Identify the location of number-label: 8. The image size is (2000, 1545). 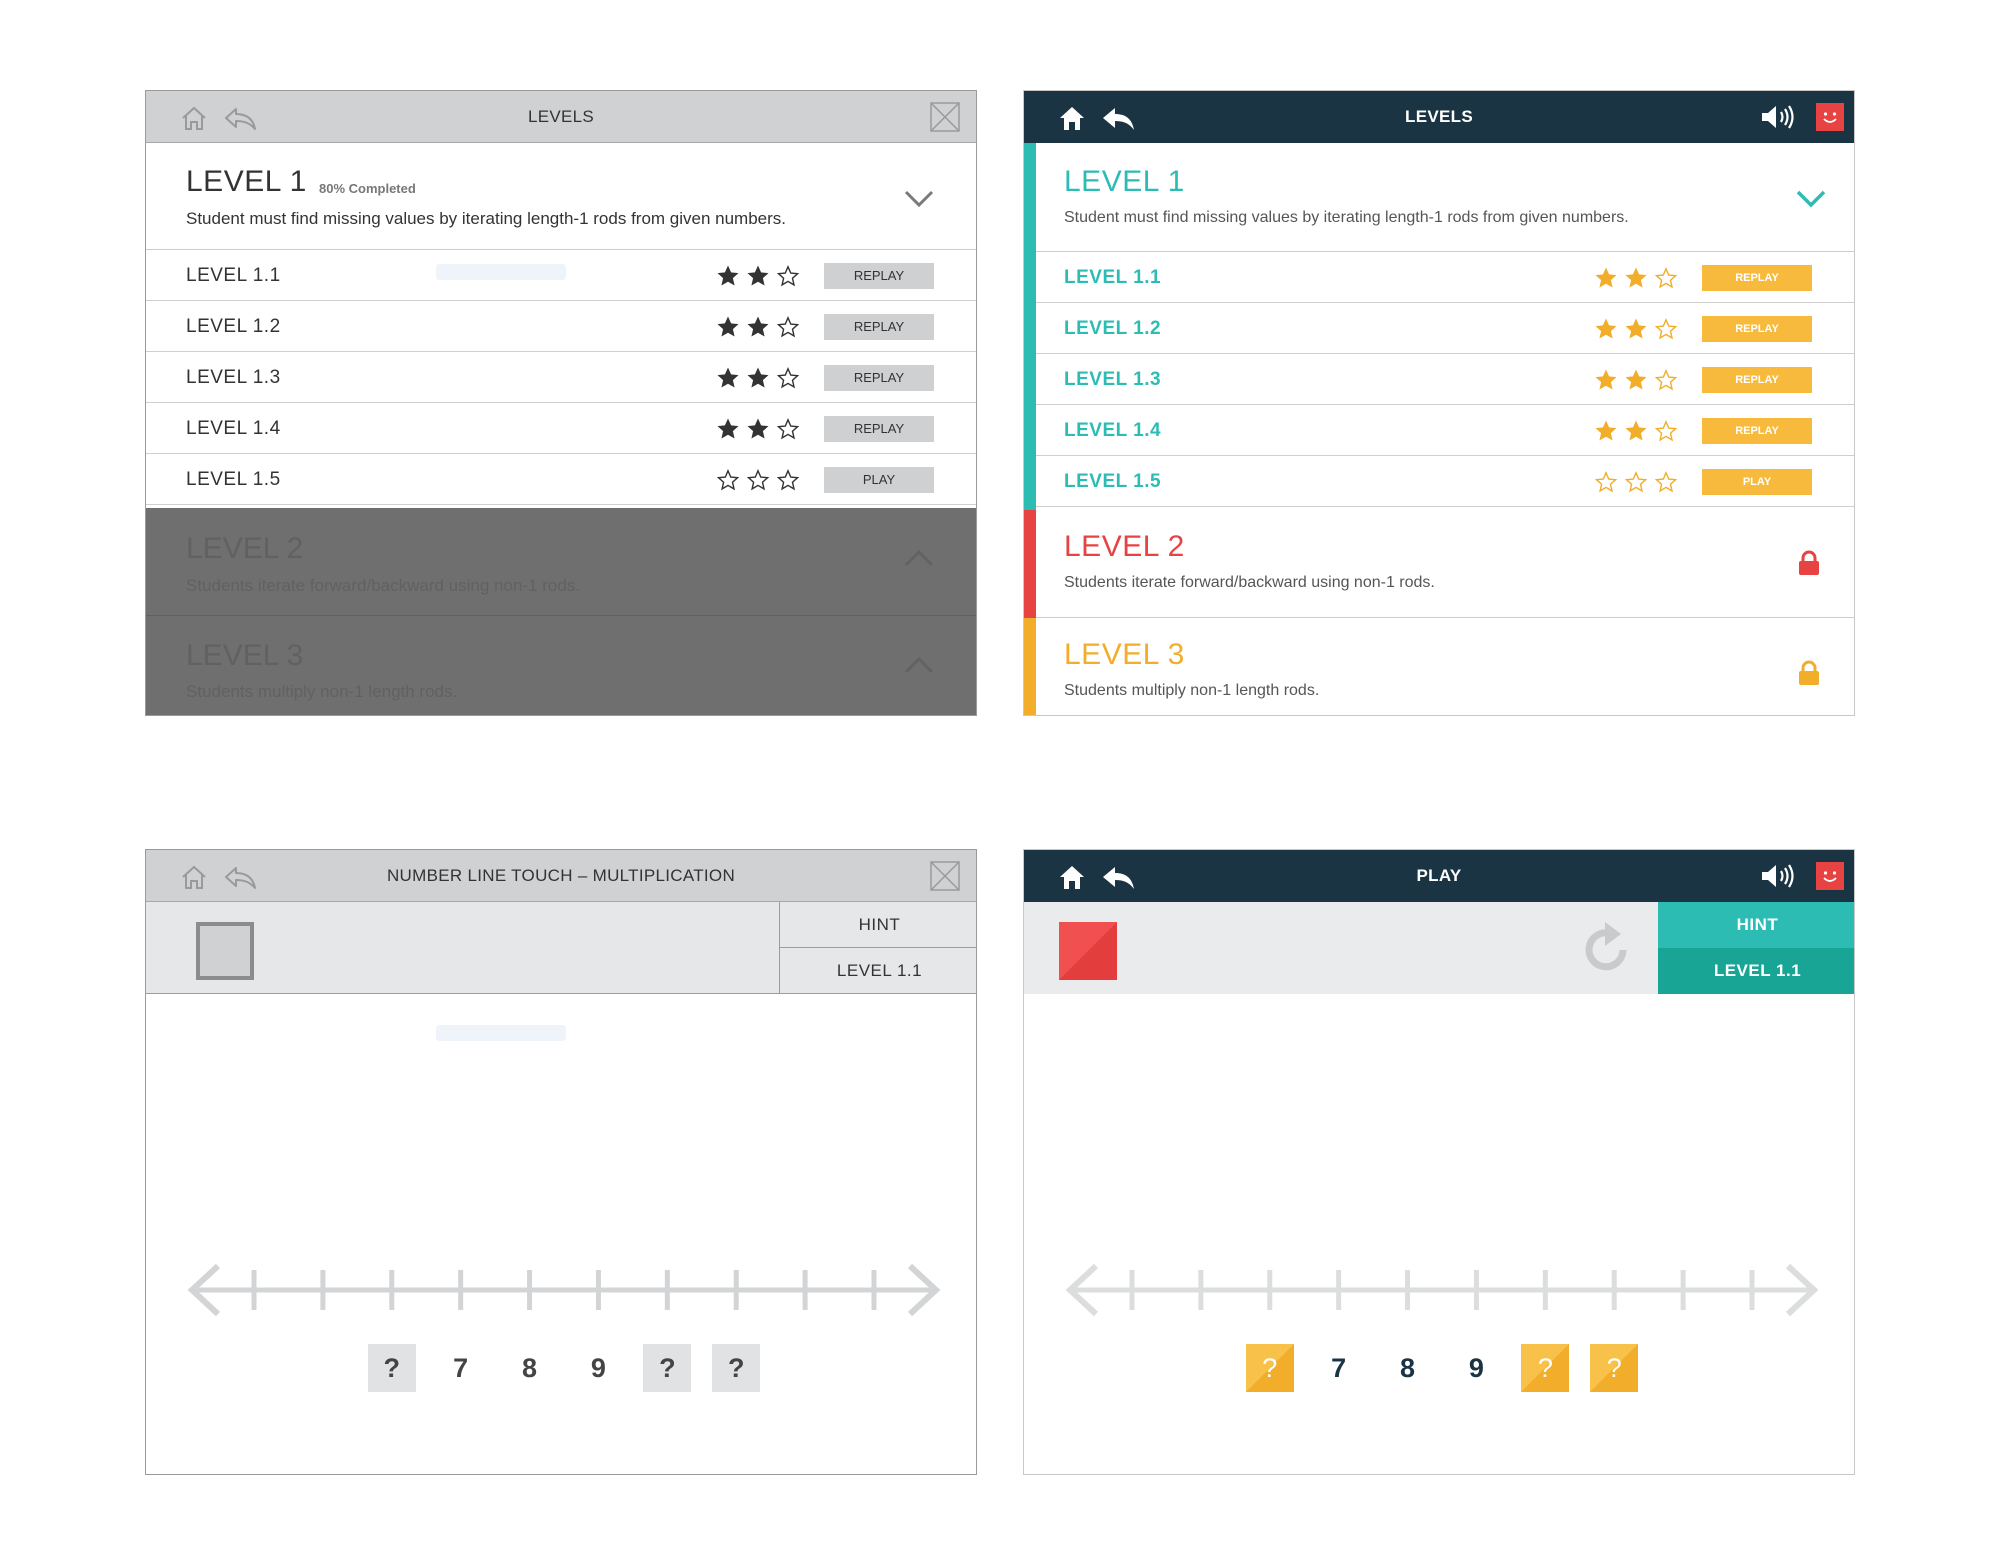
(1408, 1368).